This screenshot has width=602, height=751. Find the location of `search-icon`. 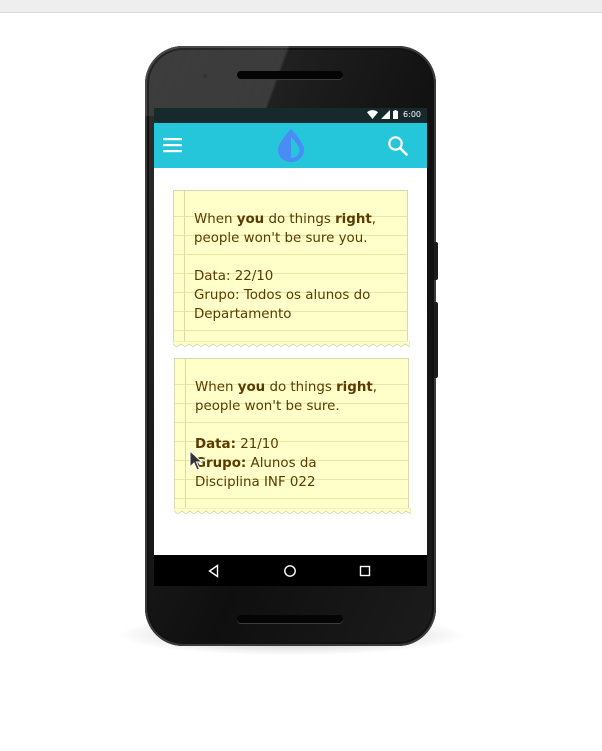

search-icon is located at coordinates (398, 146).